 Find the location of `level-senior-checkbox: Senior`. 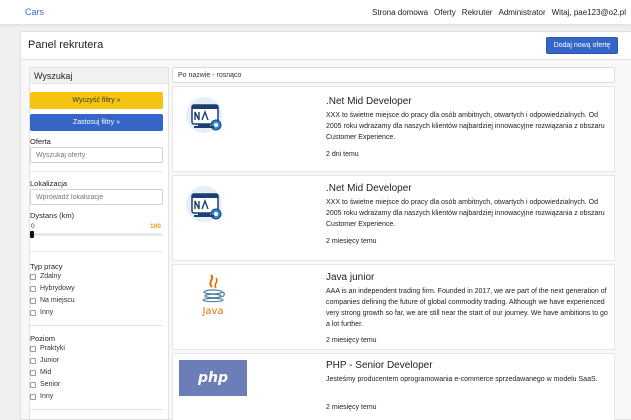

level-senior-checkbox: Senior is located at coordinates (45, 384).